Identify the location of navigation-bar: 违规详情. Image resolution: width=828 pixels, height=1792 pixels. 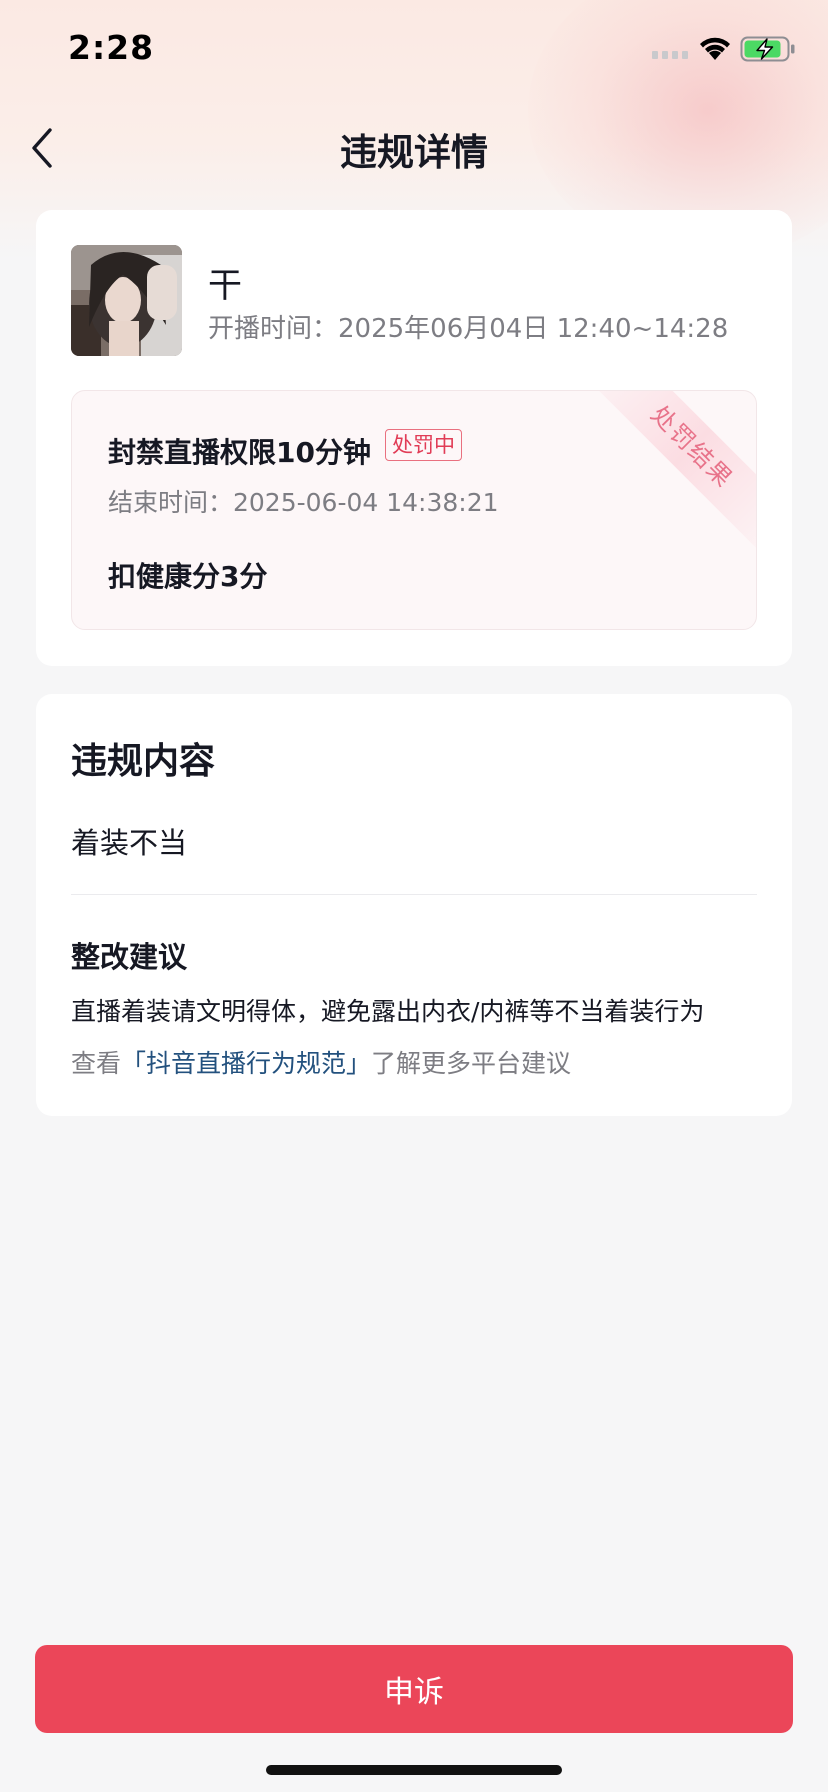
(414, 148).